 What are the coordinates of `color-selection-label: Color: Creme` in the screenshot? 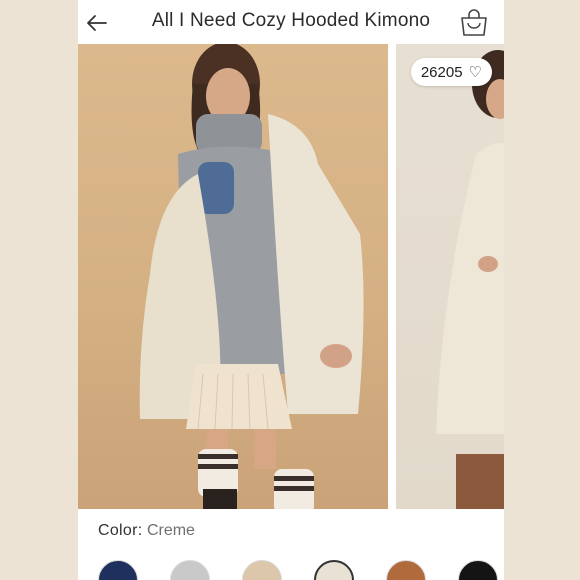 It's located at (146, 531).